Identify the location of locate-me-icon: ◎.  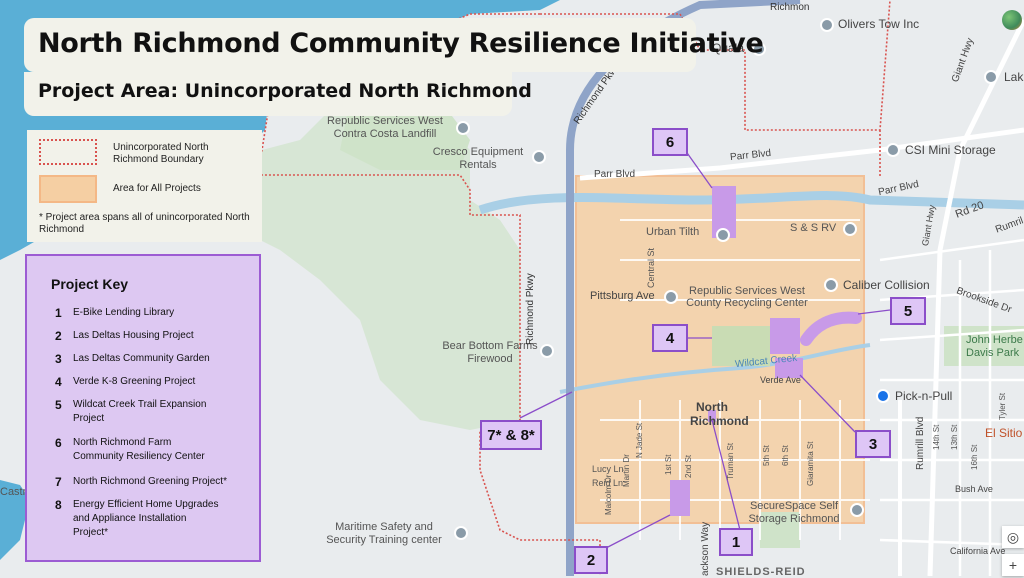
(1013, 537).